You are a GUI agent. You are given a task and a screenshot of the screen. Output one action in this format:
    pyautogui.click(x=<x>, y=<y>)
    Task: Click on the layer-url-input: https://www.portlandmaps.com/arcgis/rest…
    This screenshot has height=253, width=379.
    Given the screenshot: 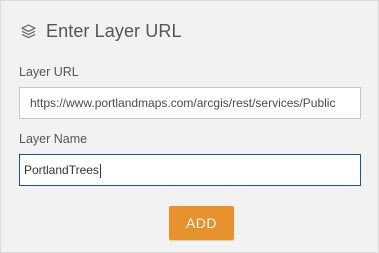 What is the action you would take?
    pyautogui.click(x=190, y=103)
    